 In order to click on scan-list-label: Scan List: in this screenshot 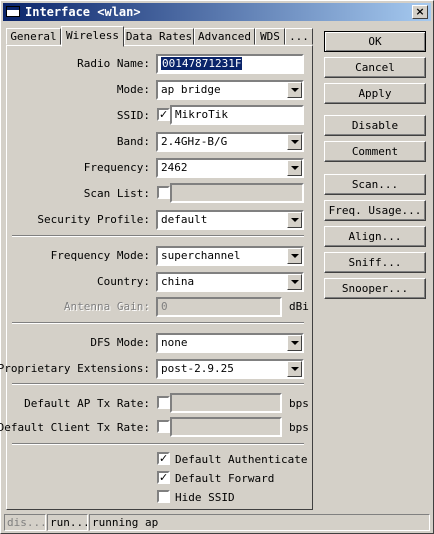, I will do `click(116, 193)`.